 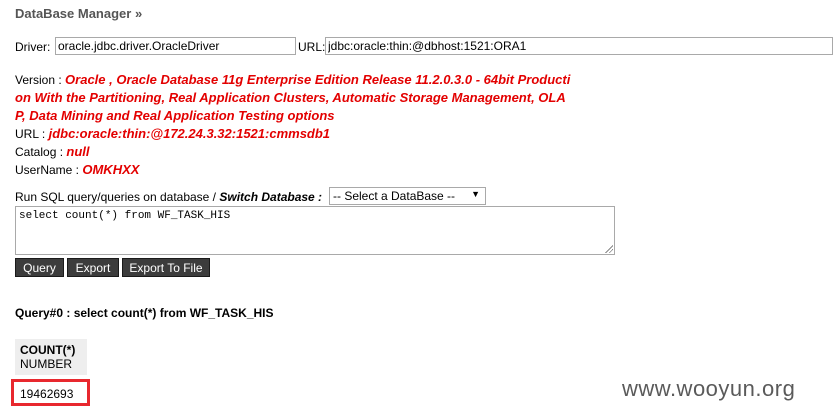 I want to click on watermark: www.wooyun.org, so click(x=709, y=388).